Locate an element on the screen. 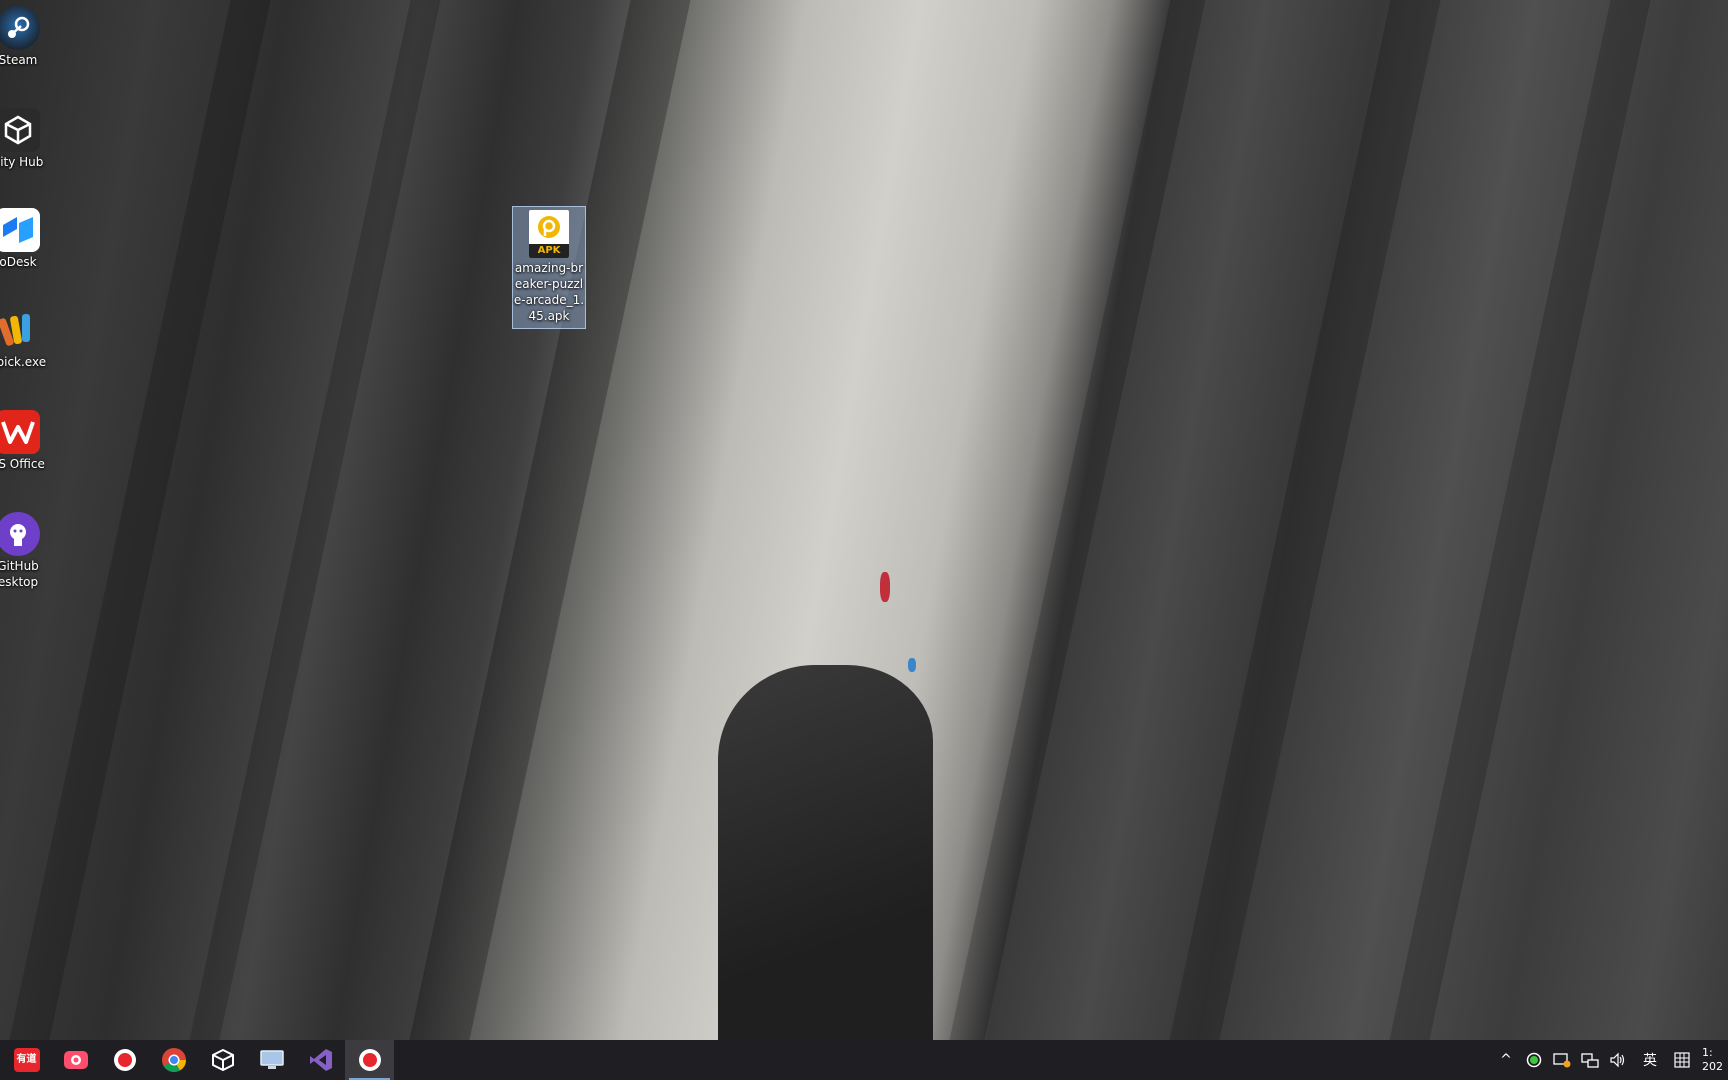 The width and height of the screenshot is (1728, 1080). desktop-icon-todesk: oDesk is located at coordinates (29, 239).